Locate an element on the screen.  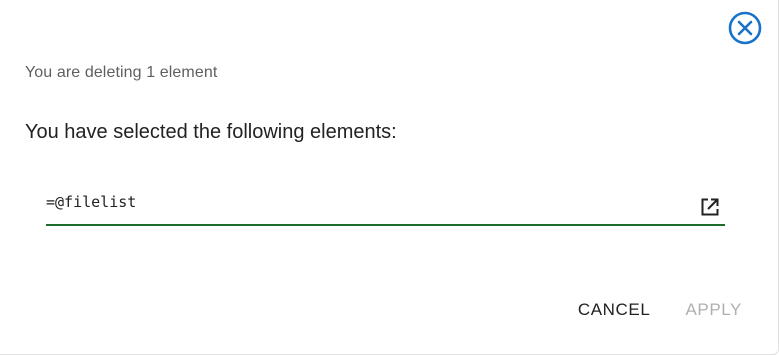
close-circle-icon is located at coordinates (745, 28).